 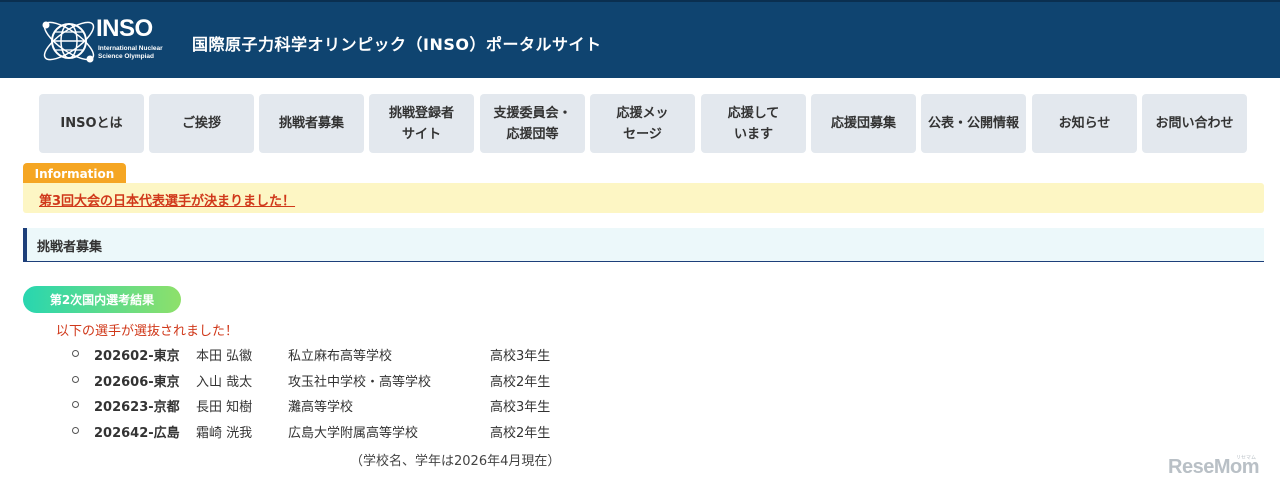 What do you see at coordinates (421, 123) in the screenshot?
I see `nav-item-registrants: 挑戦登録者 サイト` at bounding box center [421, 123].